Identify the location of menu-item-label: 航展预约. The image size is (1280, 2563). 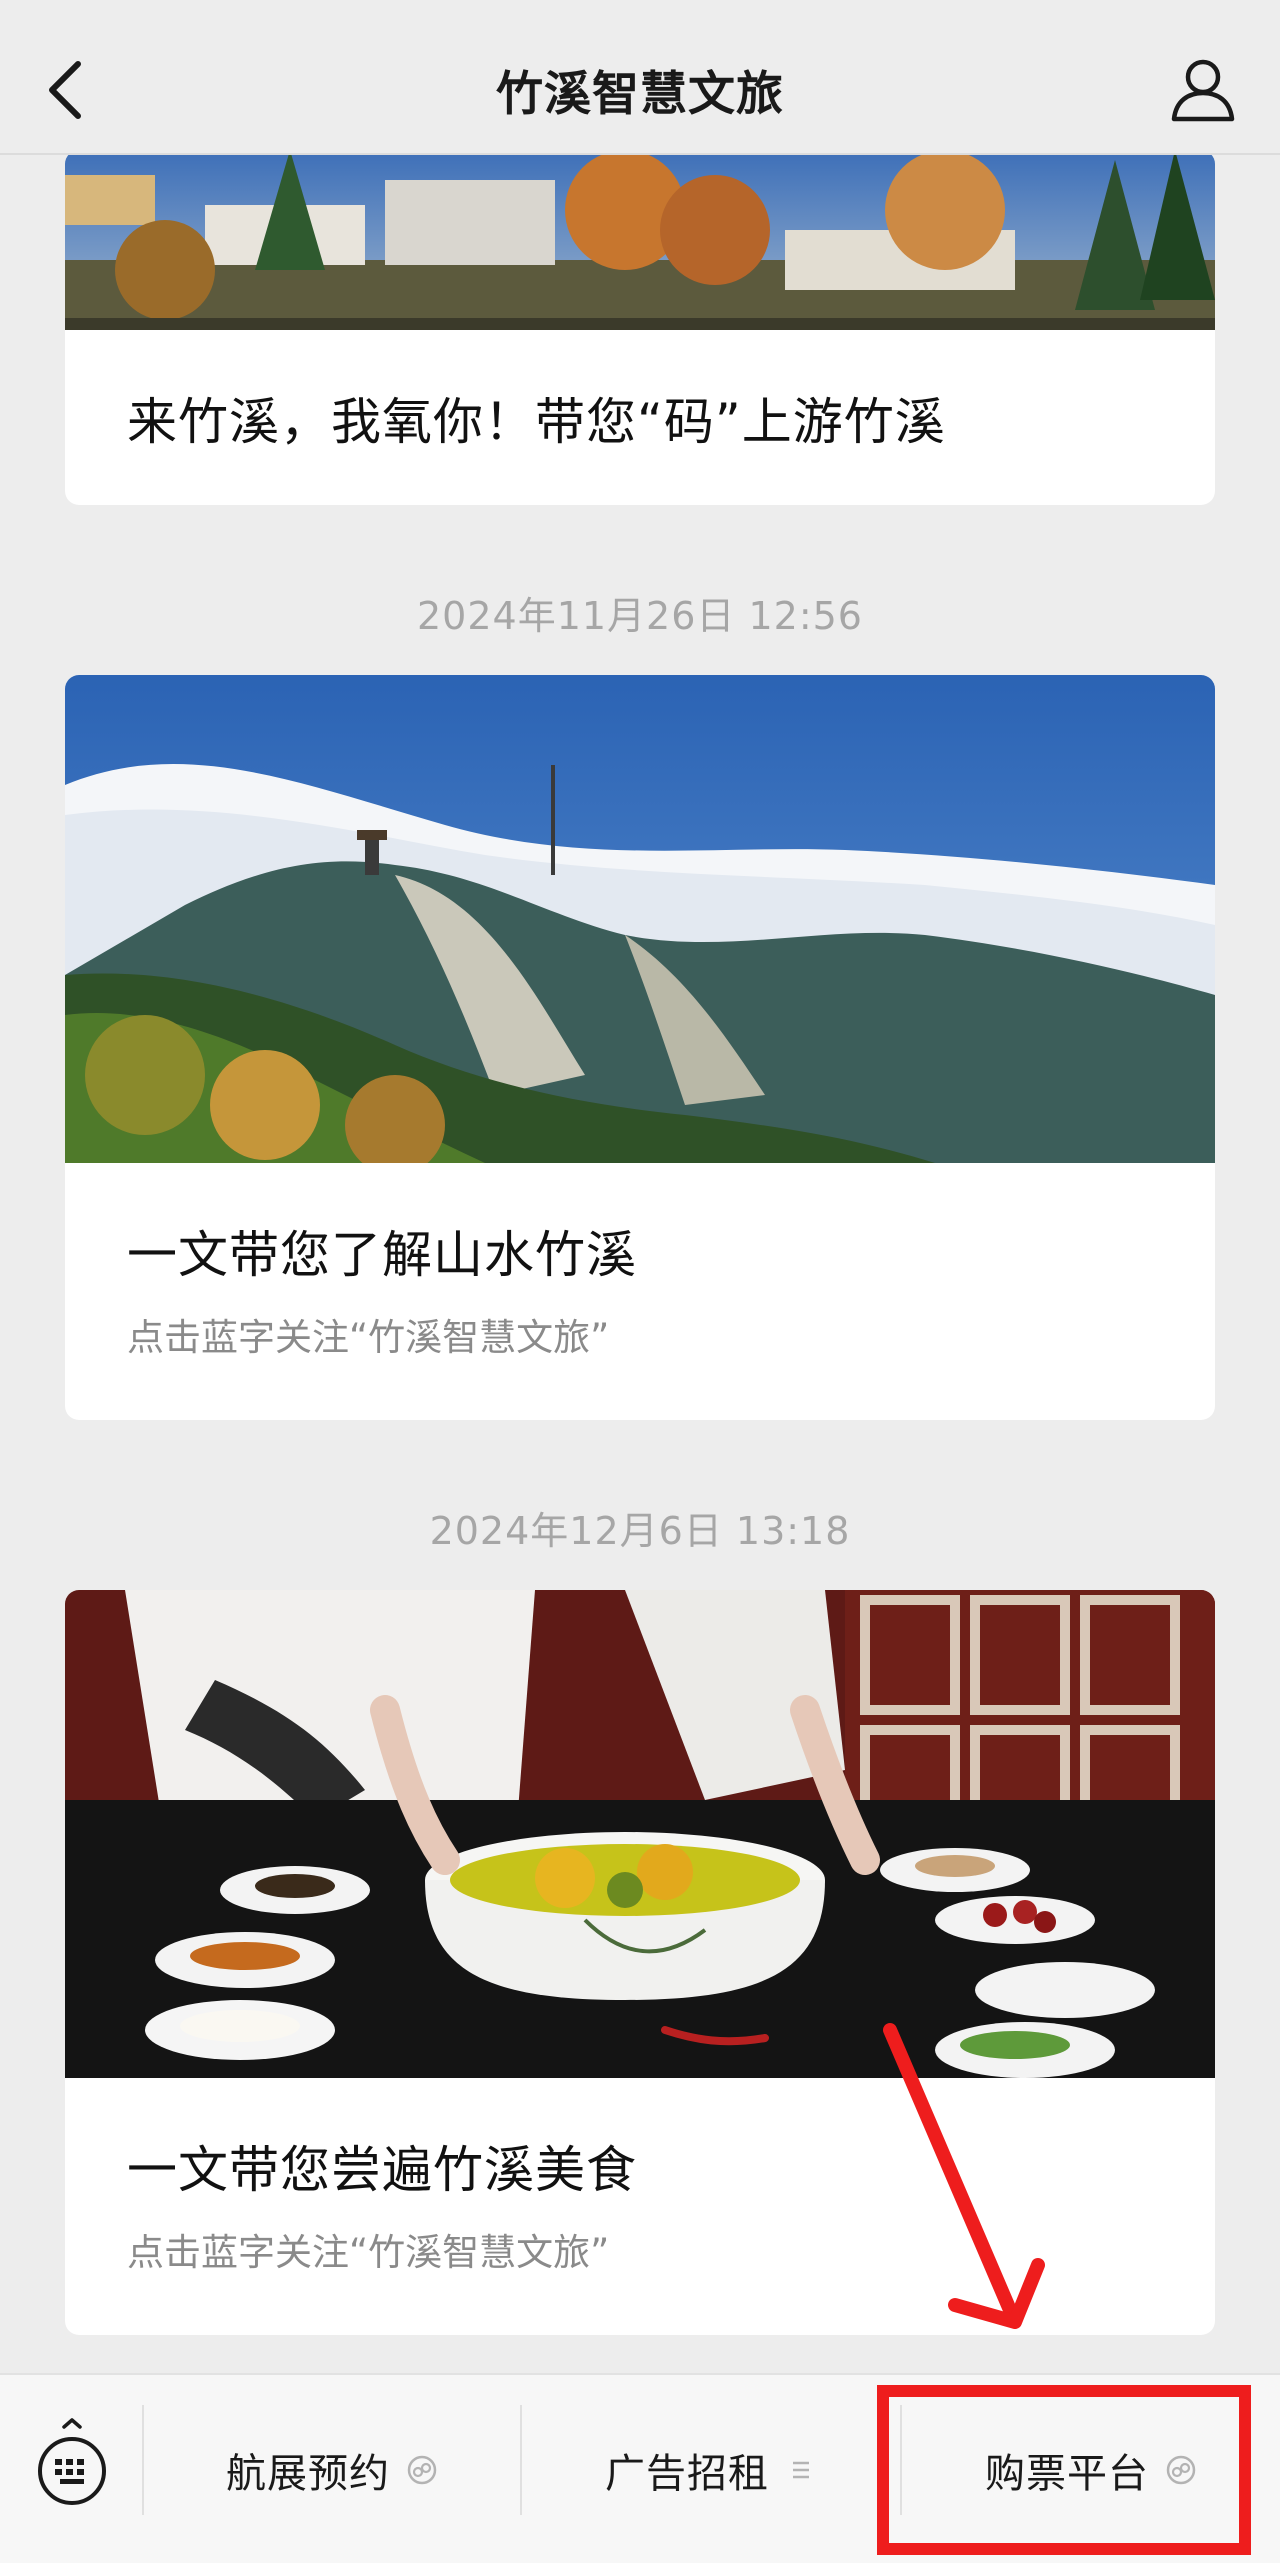
(308, 2474).